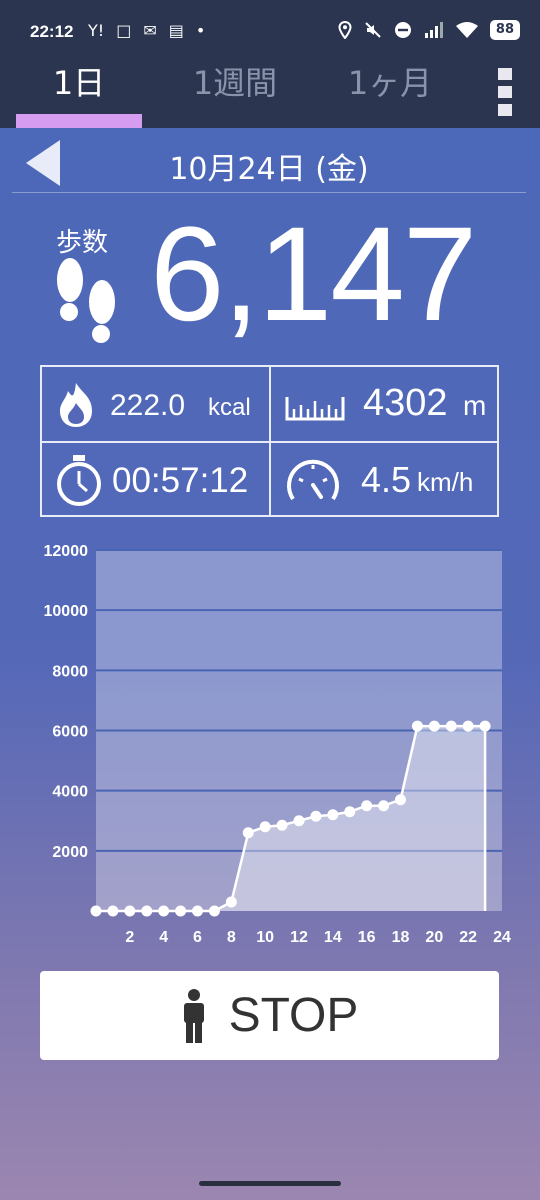 Image resolution: width=540 pixels, height=1200 pixels. I want to click on system-icons: 88, so click(429, 30).